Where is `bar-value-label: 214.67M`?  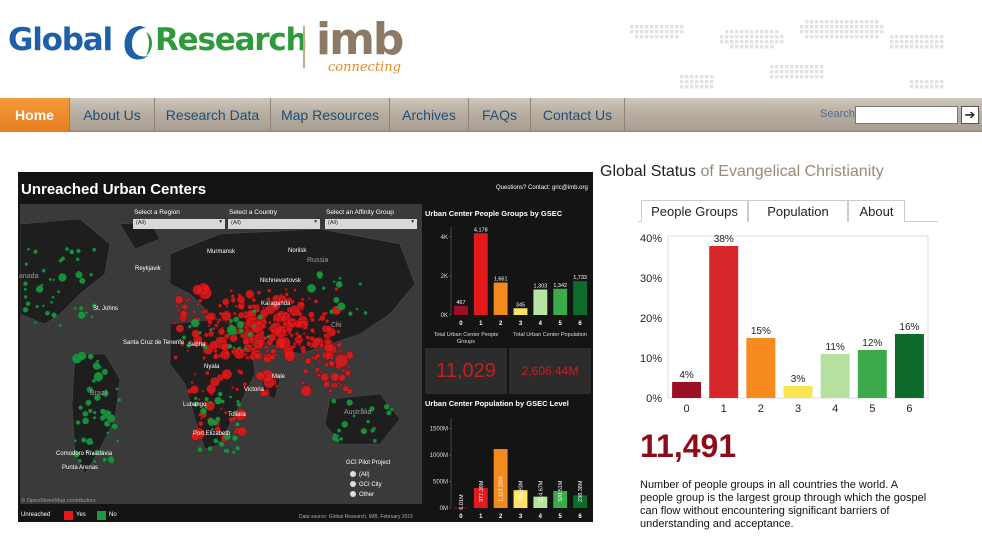
bar-value-label: 214.67M is located at coordinates (541, 491).